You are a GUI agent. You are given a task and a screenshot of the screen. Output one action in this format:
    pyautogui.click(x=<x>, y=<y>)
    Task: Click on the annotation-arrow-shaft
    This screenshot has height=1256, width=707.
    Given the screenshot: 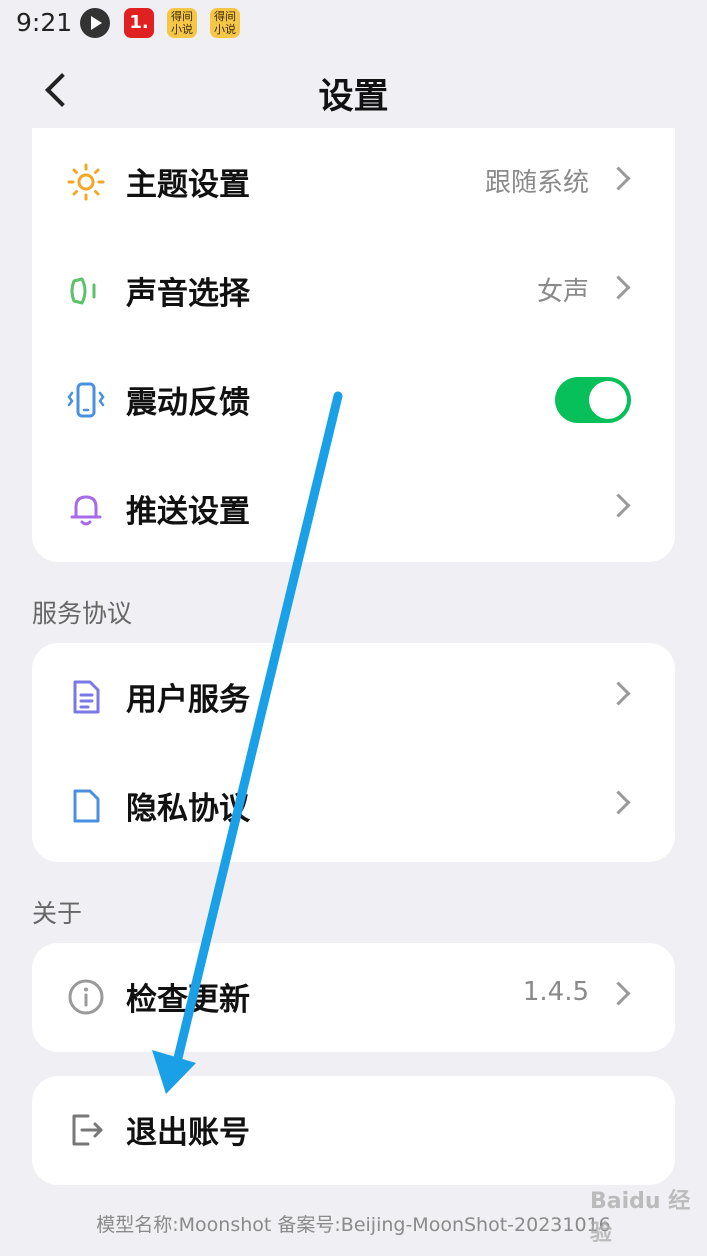 What is the action you would take?
    pyautogui.click(x=258, y=727)
    